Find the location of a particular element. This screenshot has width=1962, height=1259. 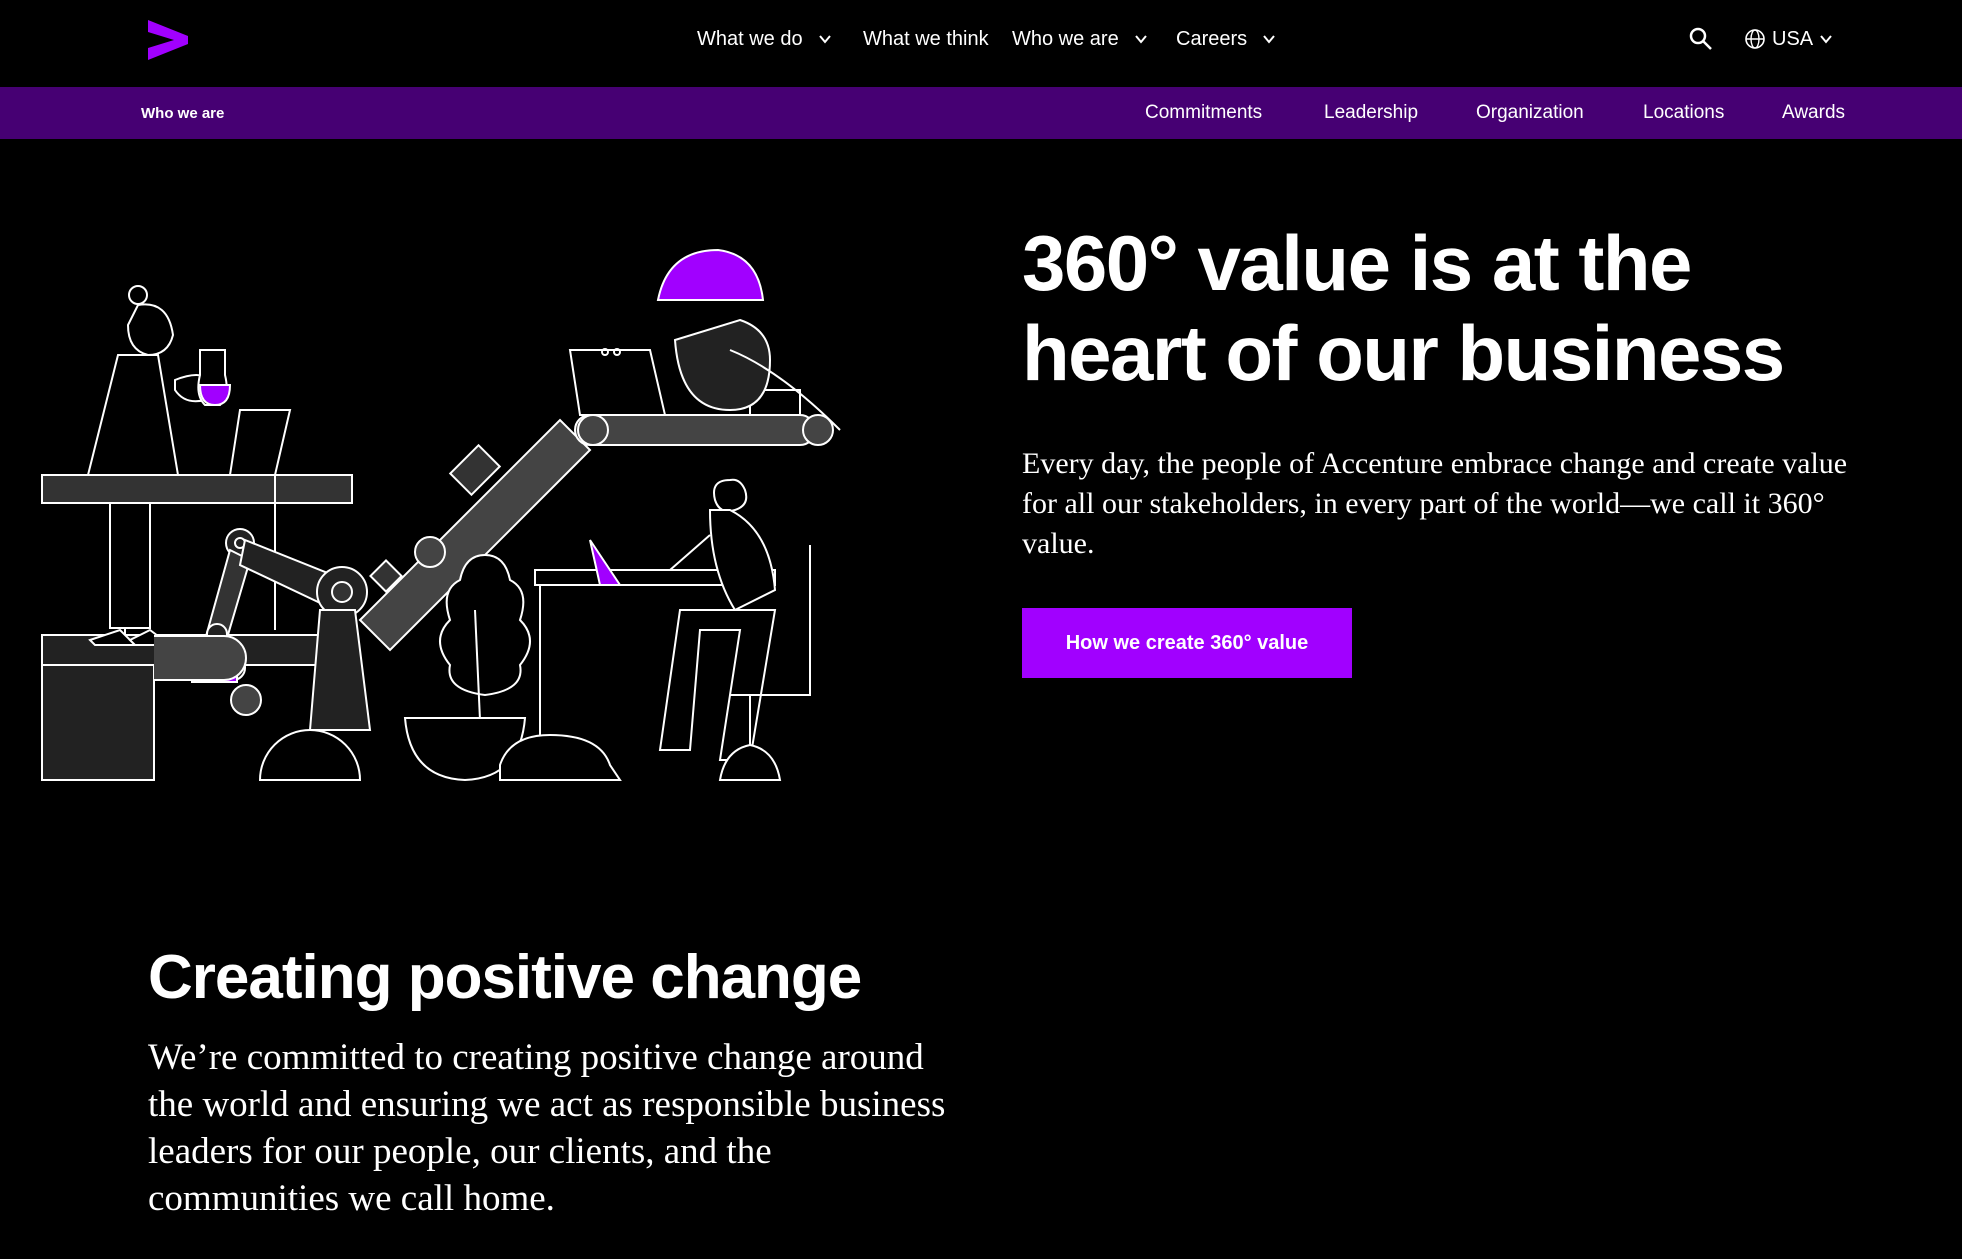

locale-selector: USA is located at coordinates (1788, 39).